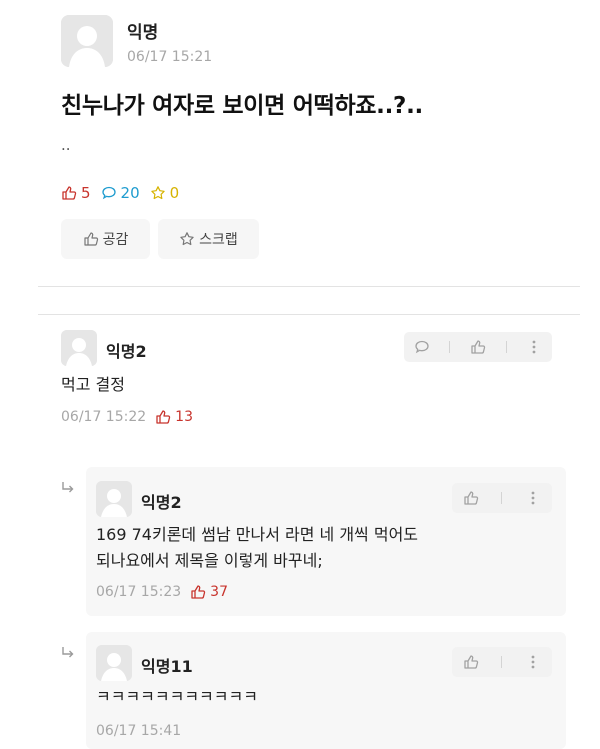  Describe the element at coordinates (108, 193) in the screenshot. I see `speech-bubble-icon` at that location.